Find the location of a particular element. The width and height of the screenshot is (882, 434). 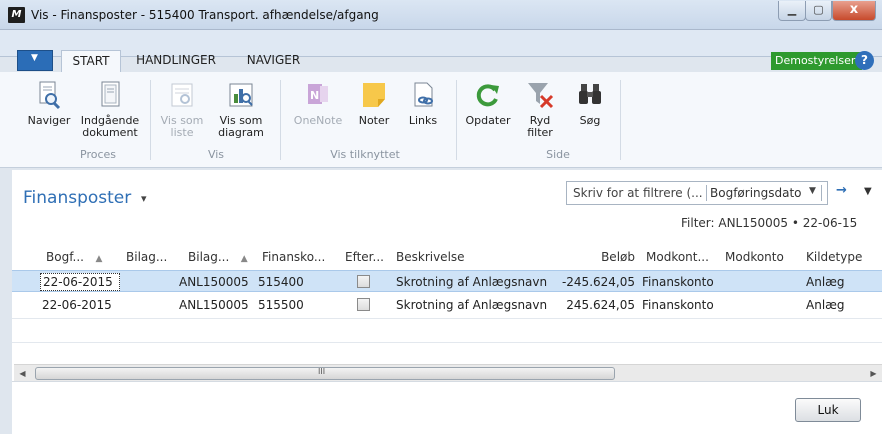

chevron-down-icon: ▾ is located at coordinates (144, 198).